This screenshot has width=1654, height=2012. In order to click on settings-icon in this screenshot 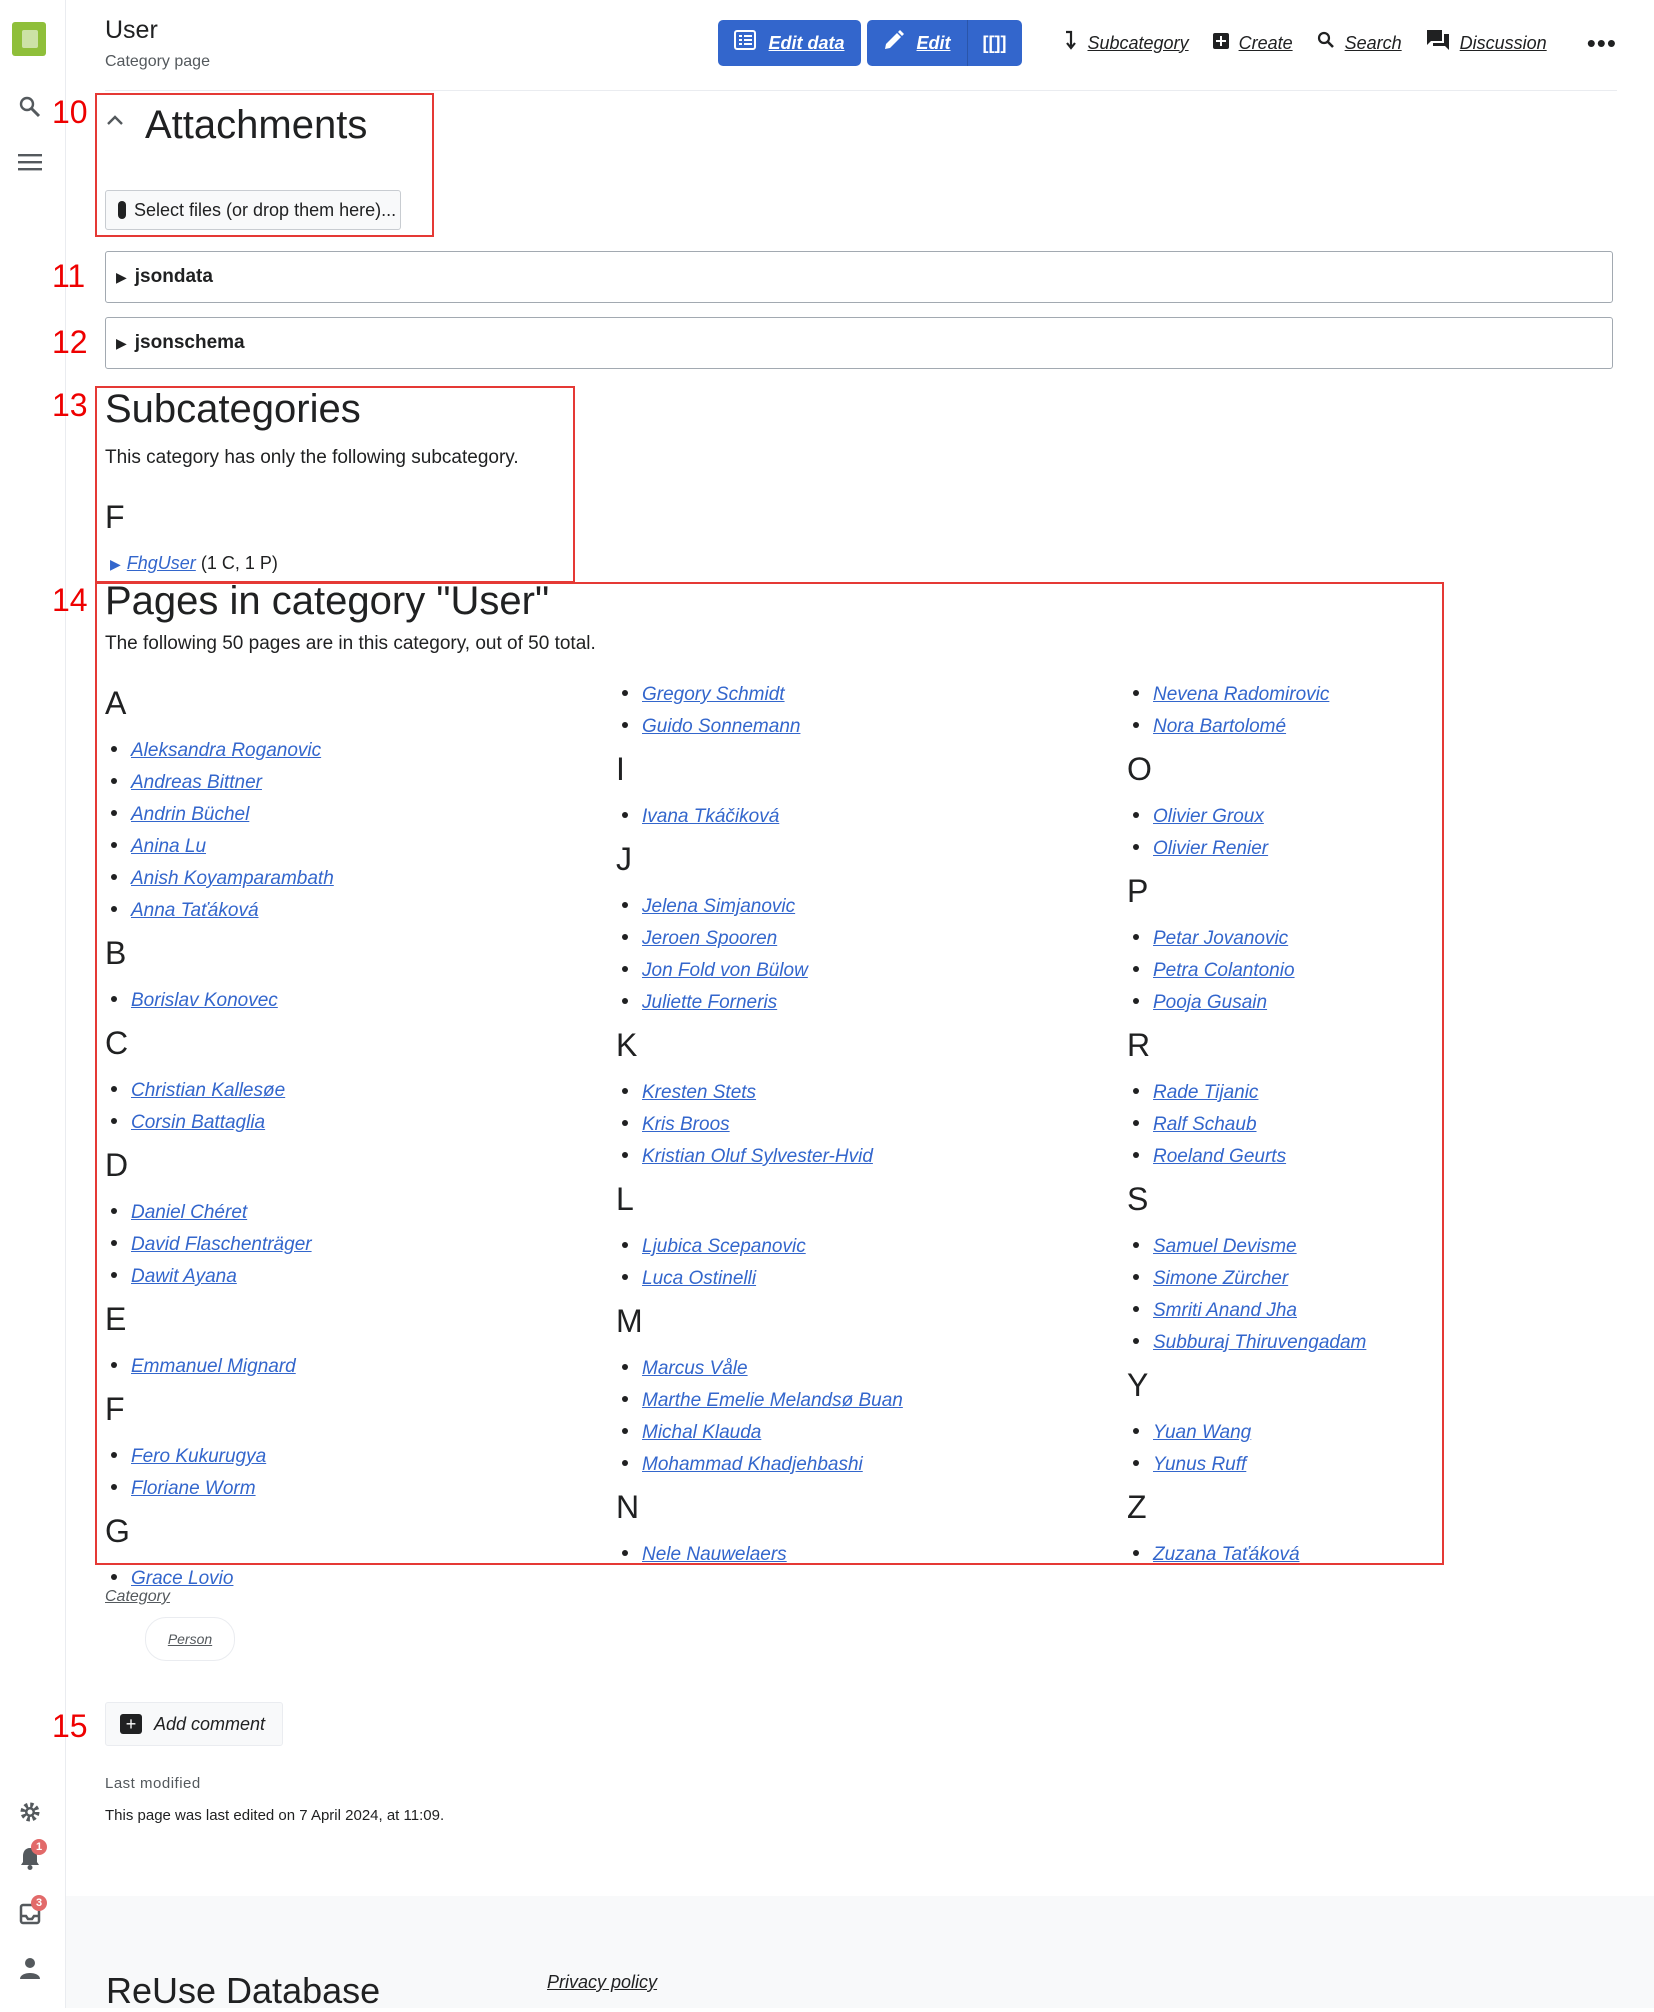, I will do `click(30, 1812)`.